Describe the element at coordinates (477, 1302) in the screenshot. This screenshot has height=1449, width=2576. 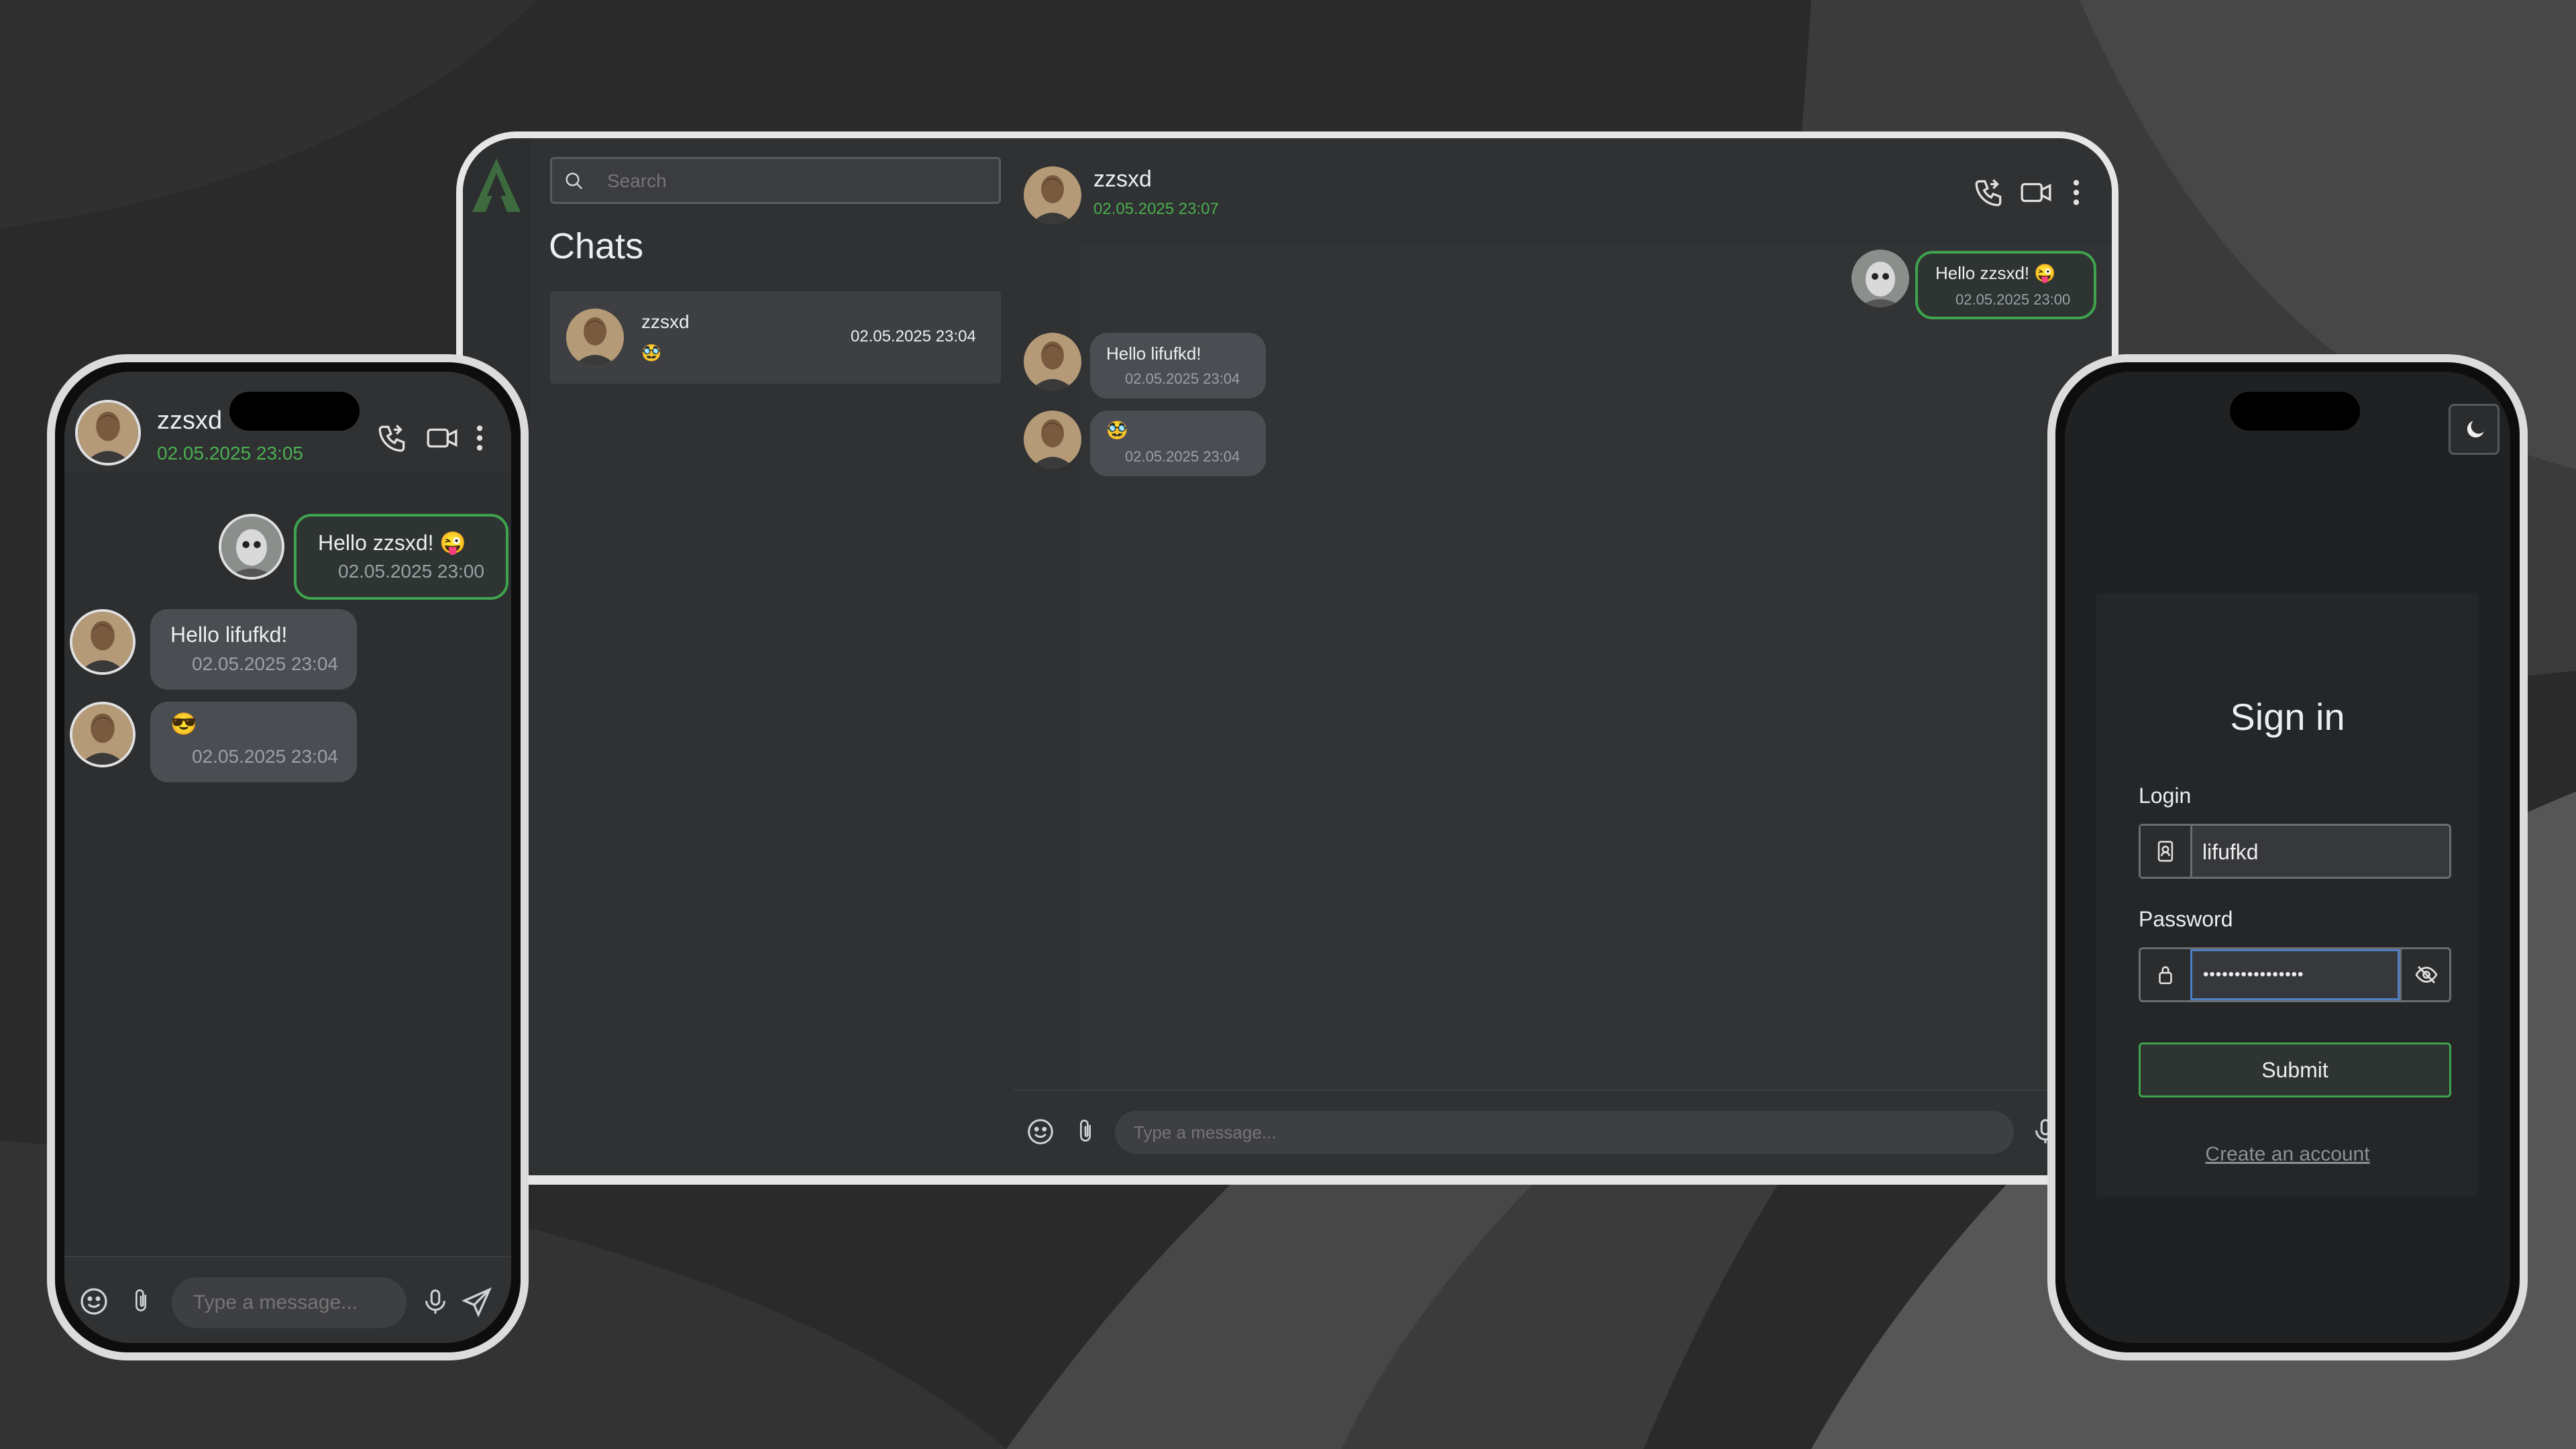
I see `send-icon` at that location.